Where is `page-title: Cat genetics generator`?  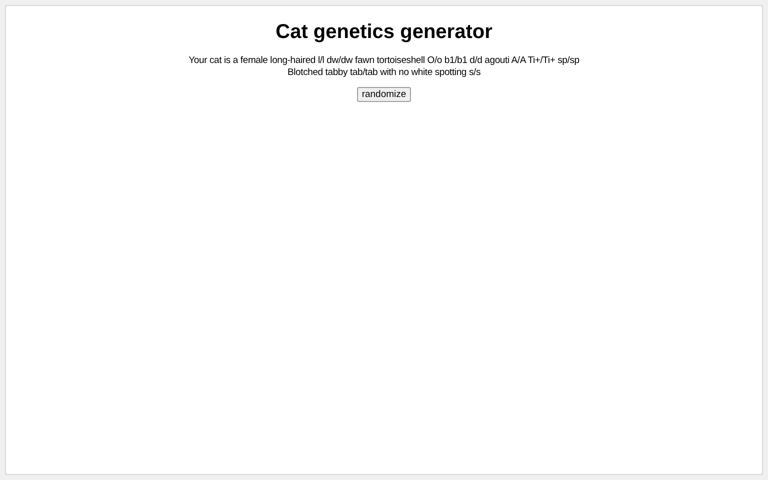
page-title: Cat genetics generator is located at coordinates (384, 32).